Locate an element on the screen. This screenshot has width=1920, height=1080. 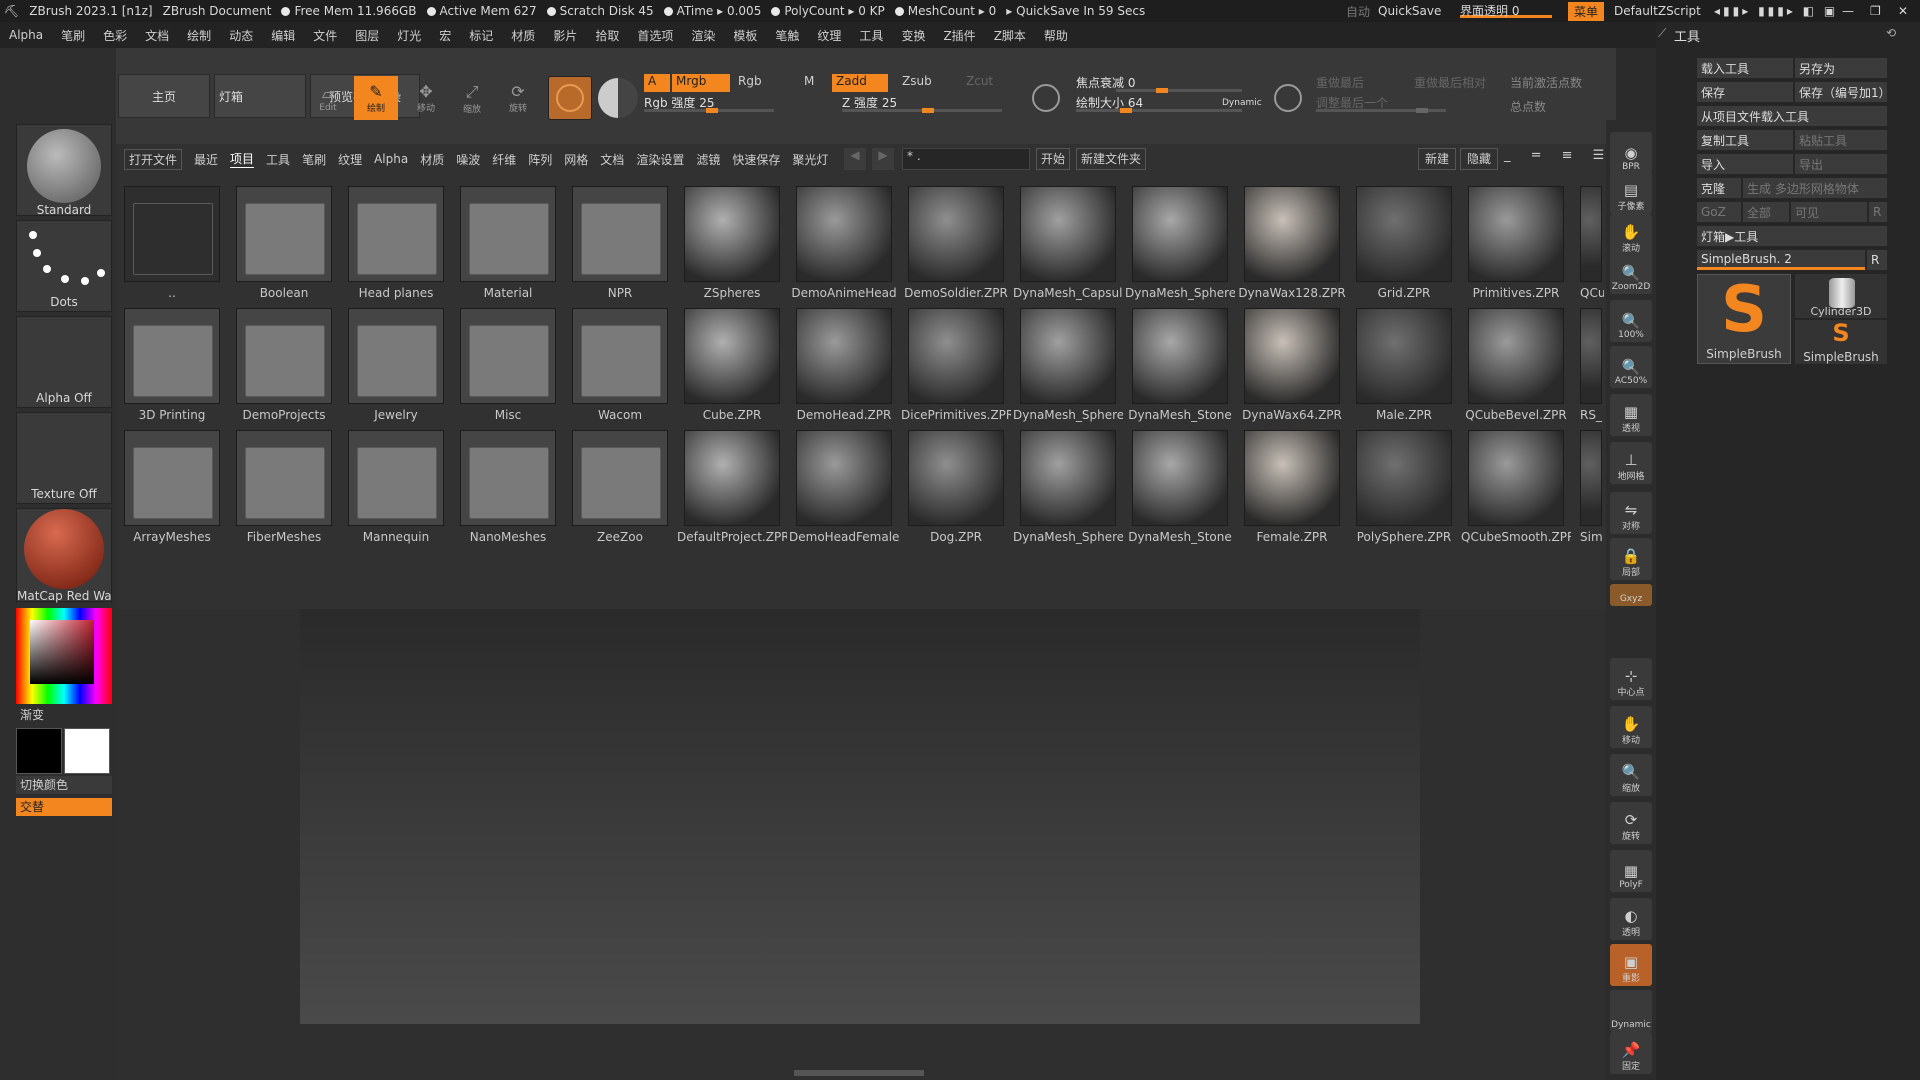
menu-item: 宏 is located at coordinates (445, 35).